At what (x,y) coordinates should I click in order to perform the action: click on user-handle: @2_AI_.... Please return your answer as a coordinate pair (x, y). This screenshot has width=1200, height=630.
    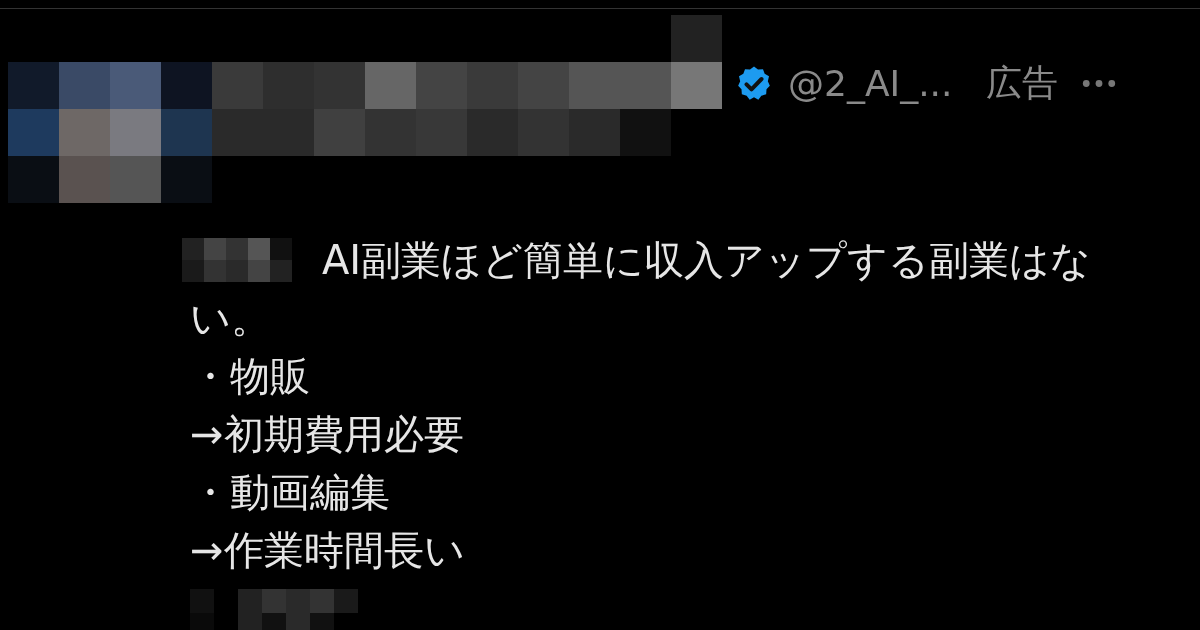
    Looking at the image, I should click on (870, 83).